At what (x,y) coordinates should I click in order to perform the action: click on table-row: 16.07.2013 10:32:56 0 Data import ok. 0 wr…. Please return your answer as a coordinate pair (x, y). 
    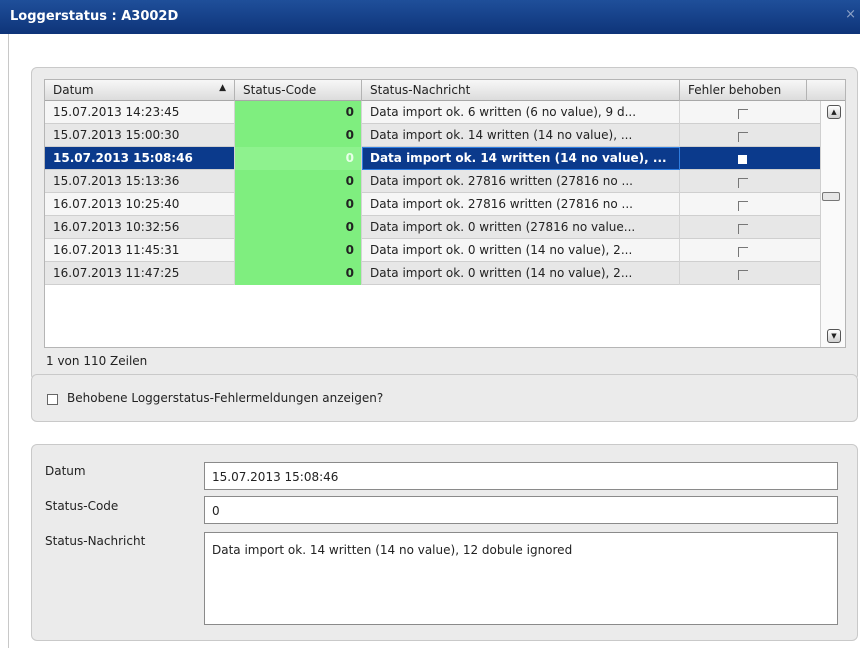
    Looking at the image, I should click on (432, 227).